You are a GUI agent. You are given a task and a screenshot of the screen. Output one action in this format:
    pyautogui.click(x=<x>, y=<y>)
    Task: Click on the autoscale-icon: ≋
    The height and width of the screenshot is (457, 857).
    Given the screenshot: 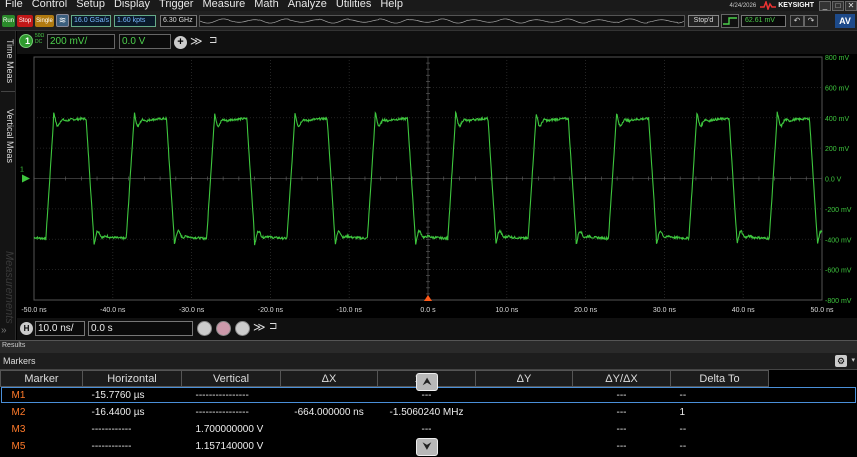 What is the action you would take?
    pyautogui.click(x=62, y=20)
    